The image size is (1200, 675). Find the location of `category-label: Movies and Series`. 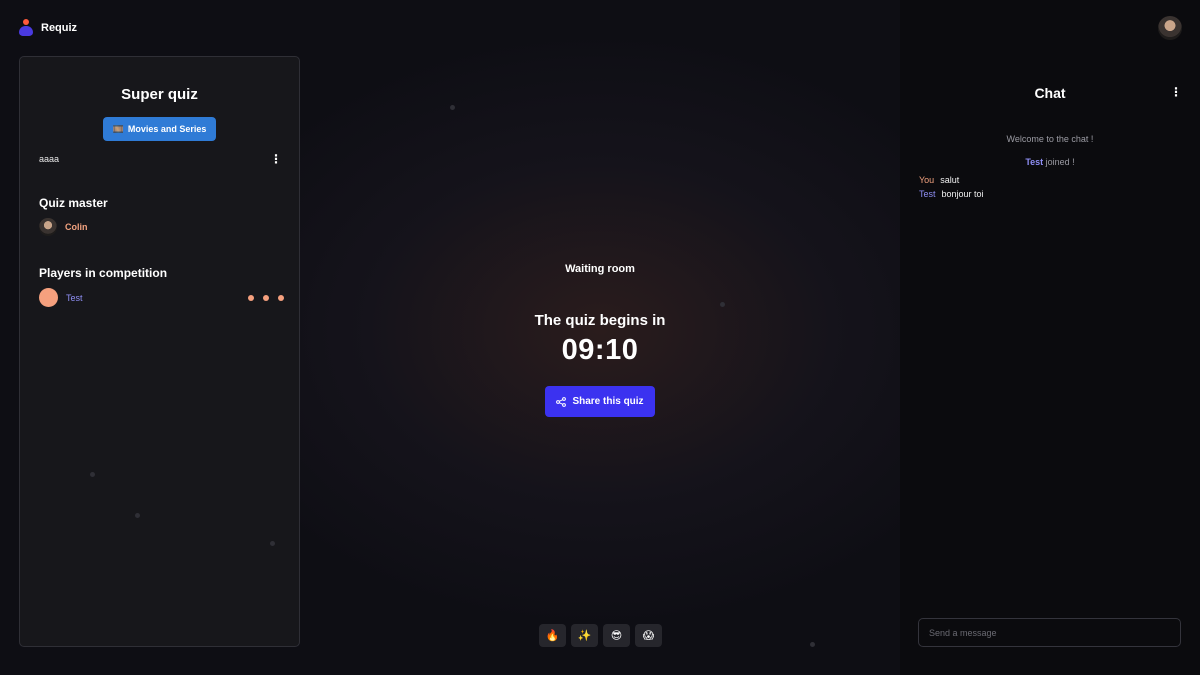

category-label: Movies and Series is located at coordinates (167, 129).